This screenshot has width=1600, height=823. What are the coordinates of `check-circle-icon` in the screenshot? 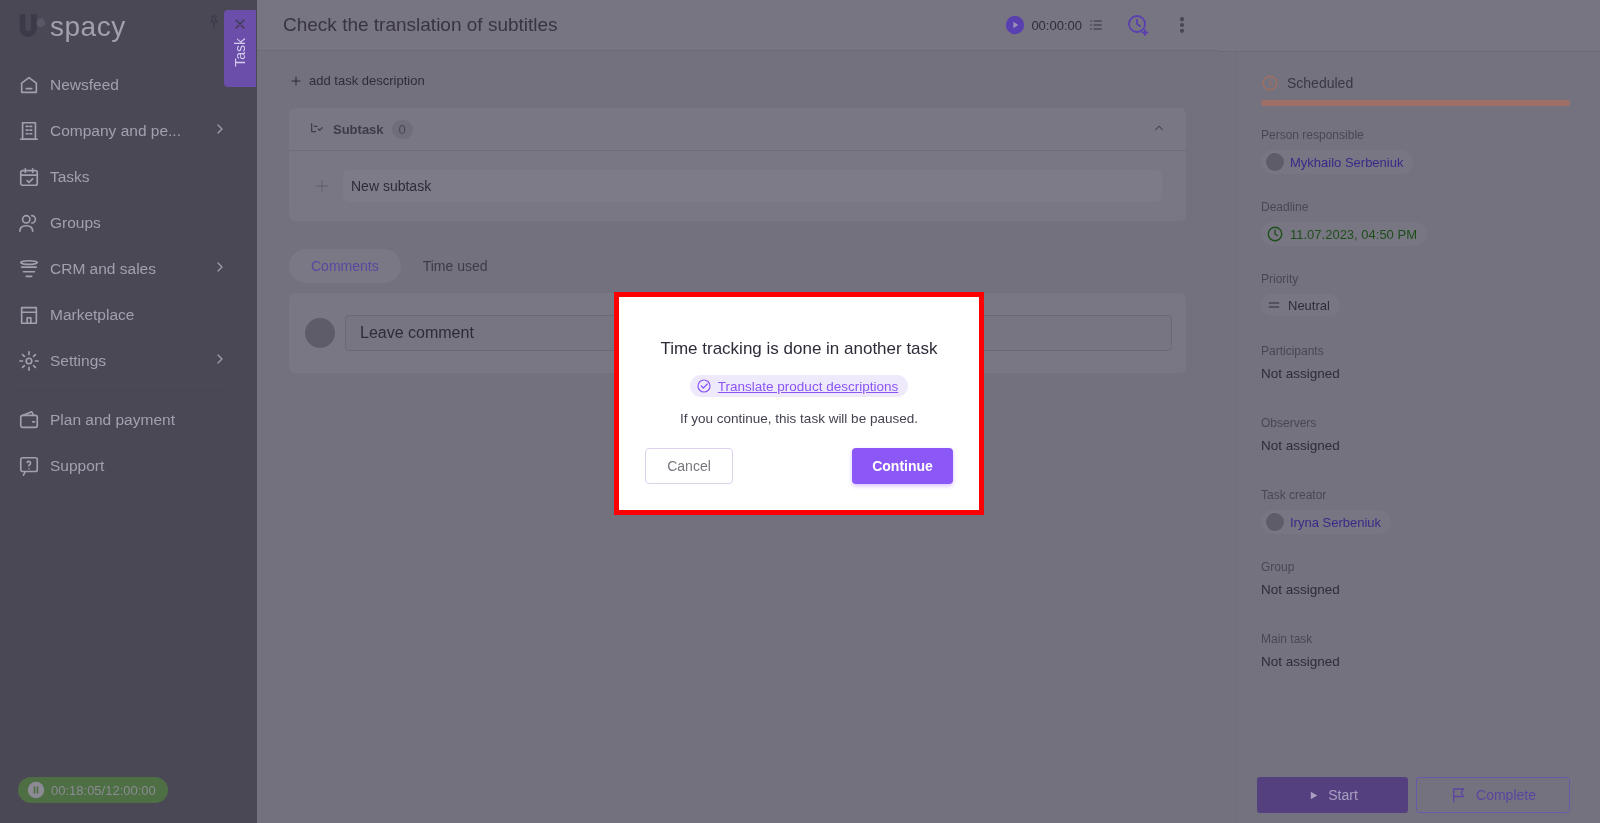 It's located at (703, 386).